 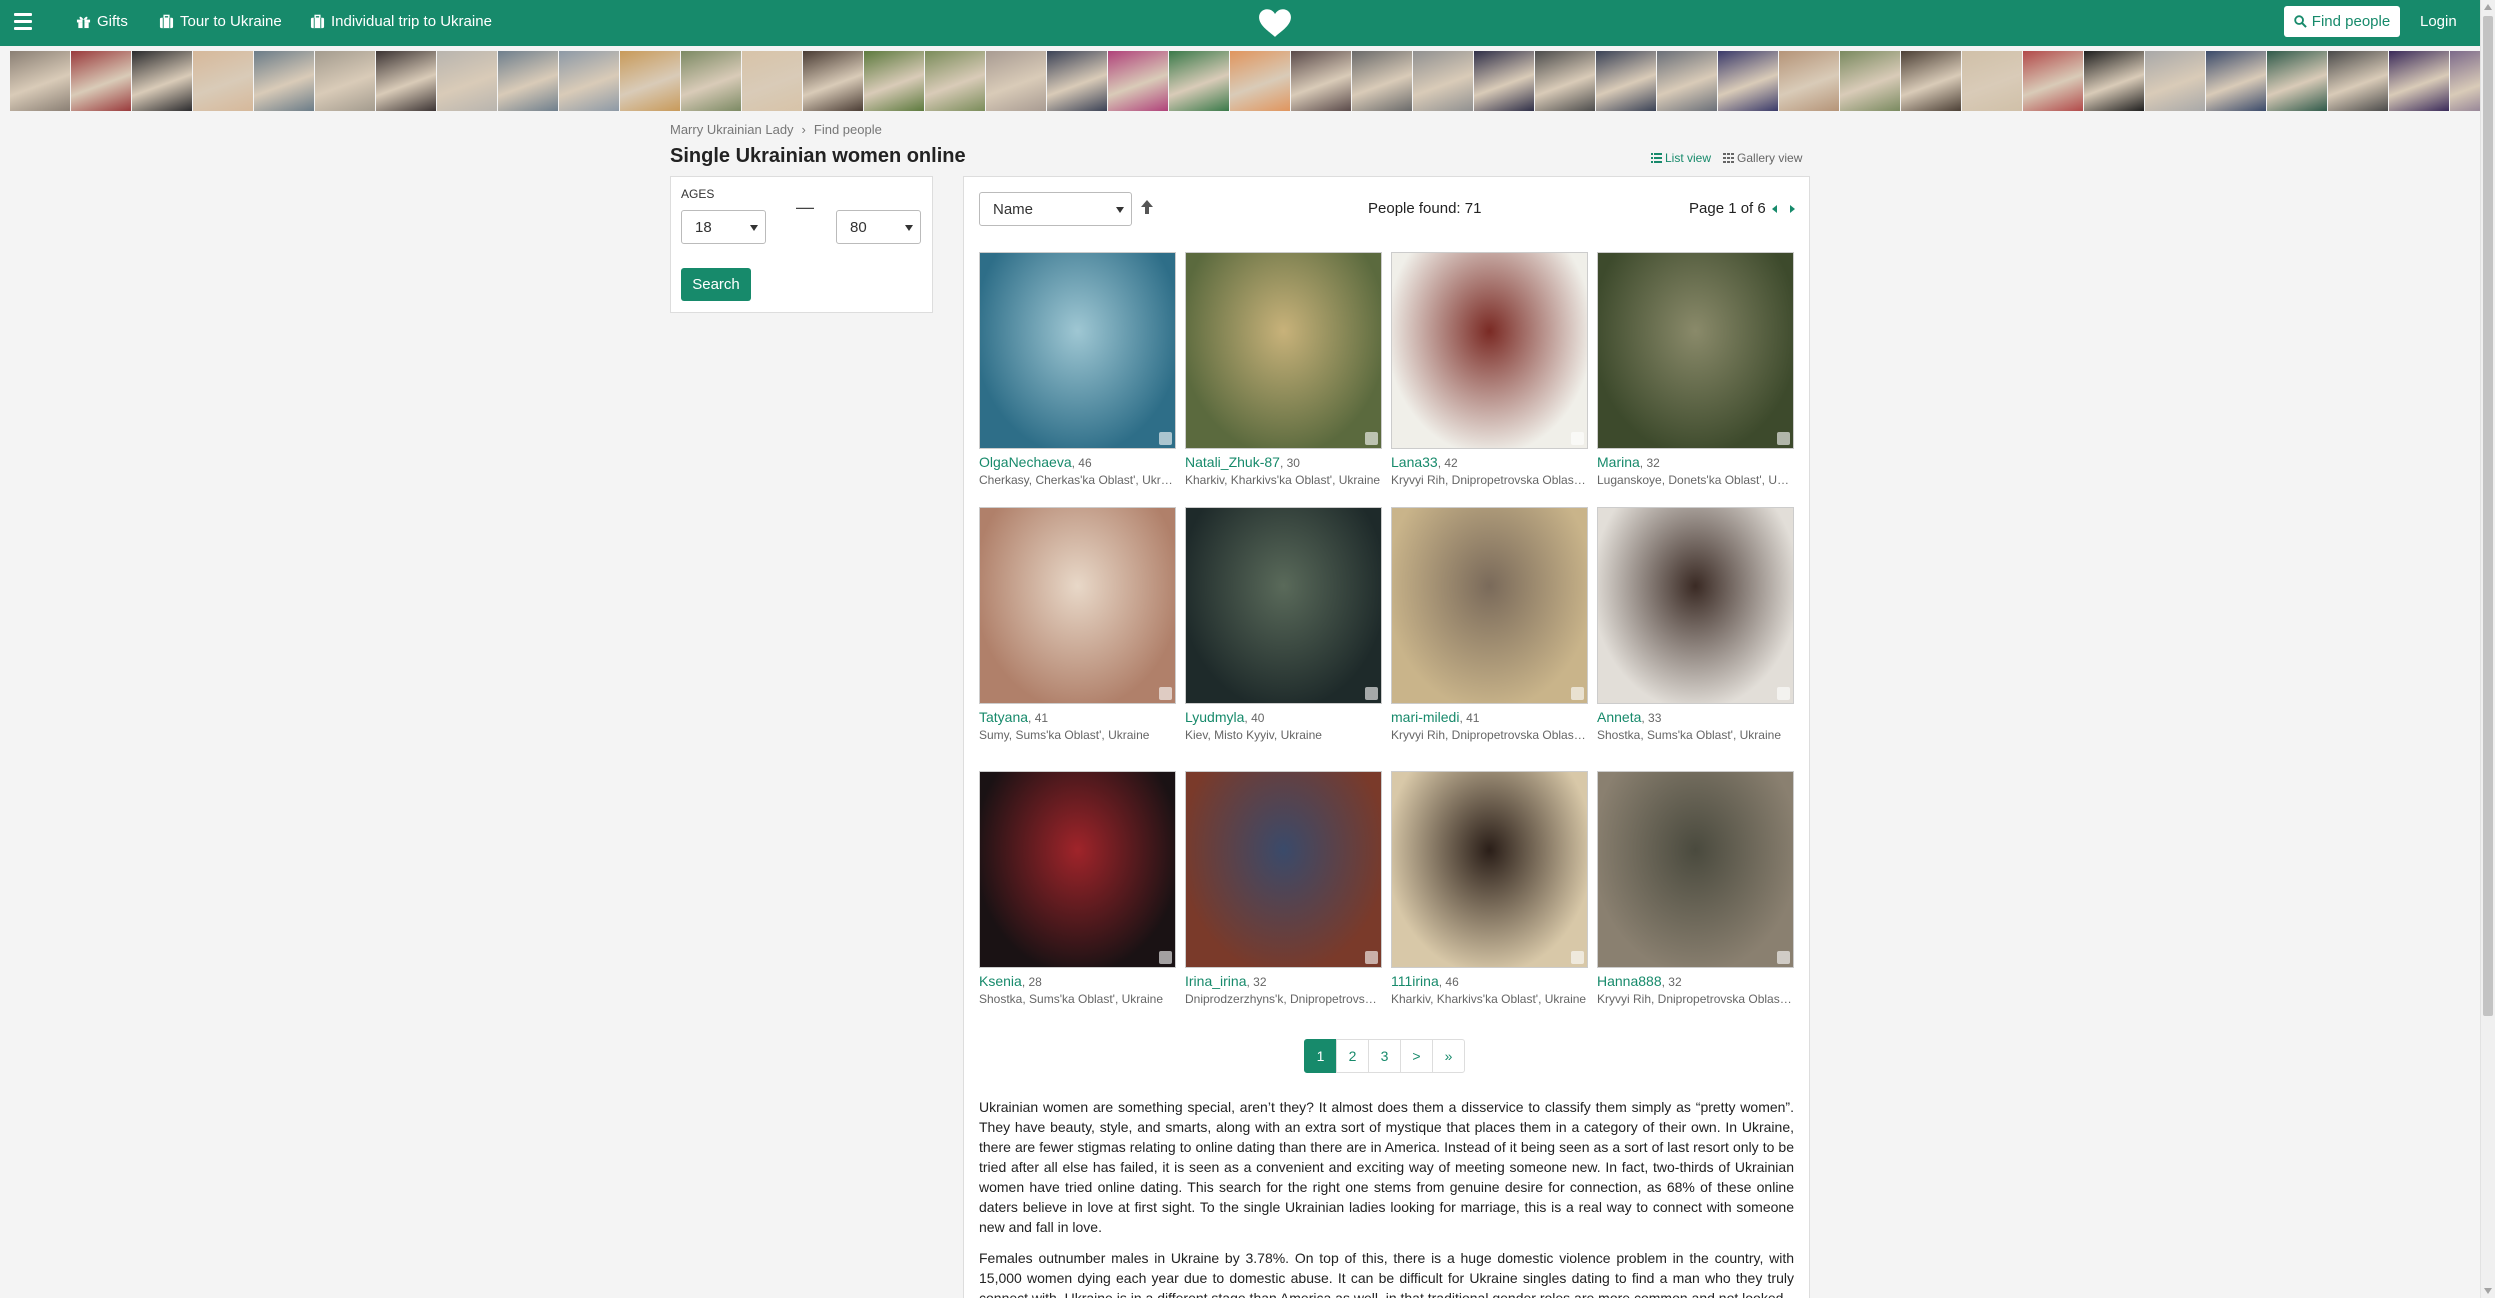 What do you see at coordinates (2488, 516) in the screenshot?
I see `scrollbar-thumb` at bounding box center [2488, 516].